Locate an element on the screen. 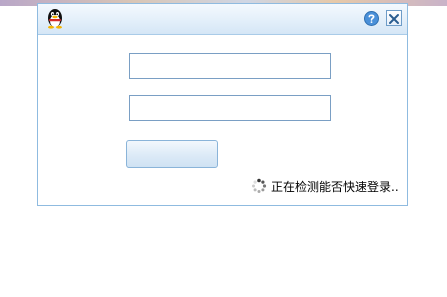 Image resolution: width=447 pixels, height=297 pixels. account-input is located at coordinates (230, 66).